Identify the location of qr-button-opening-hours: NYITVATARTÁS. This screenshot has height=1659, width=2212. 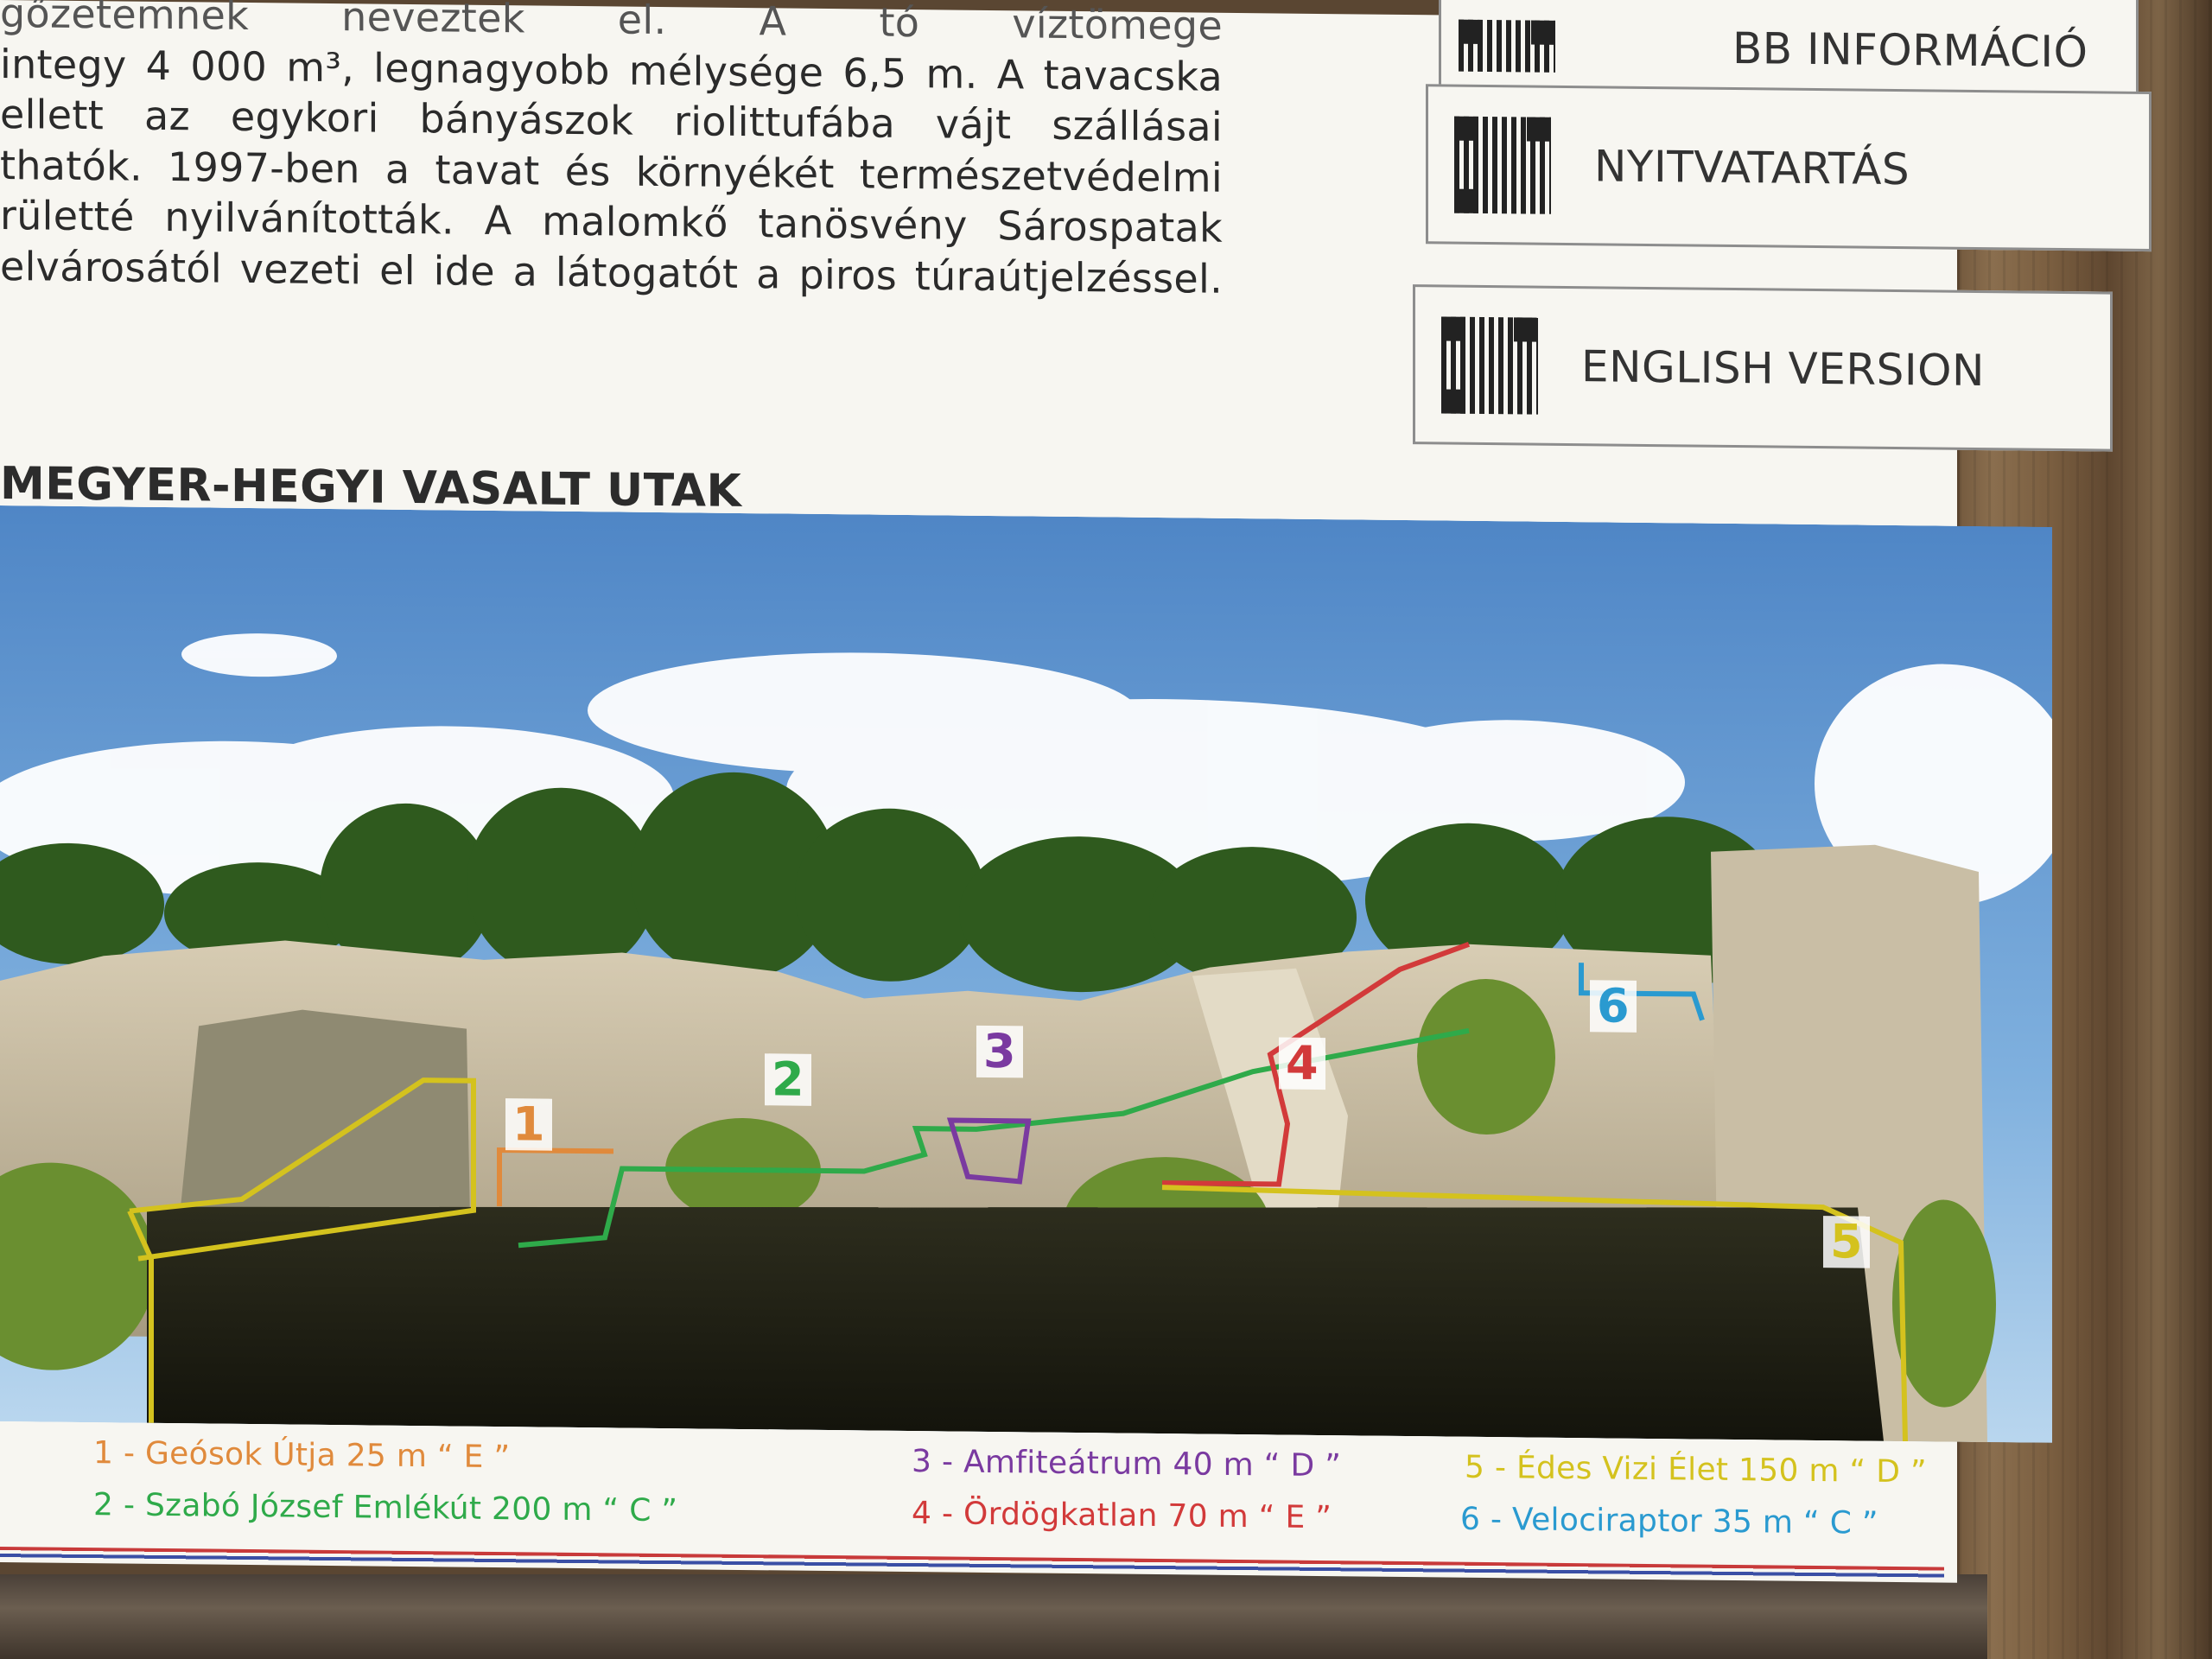
(1789, 168).